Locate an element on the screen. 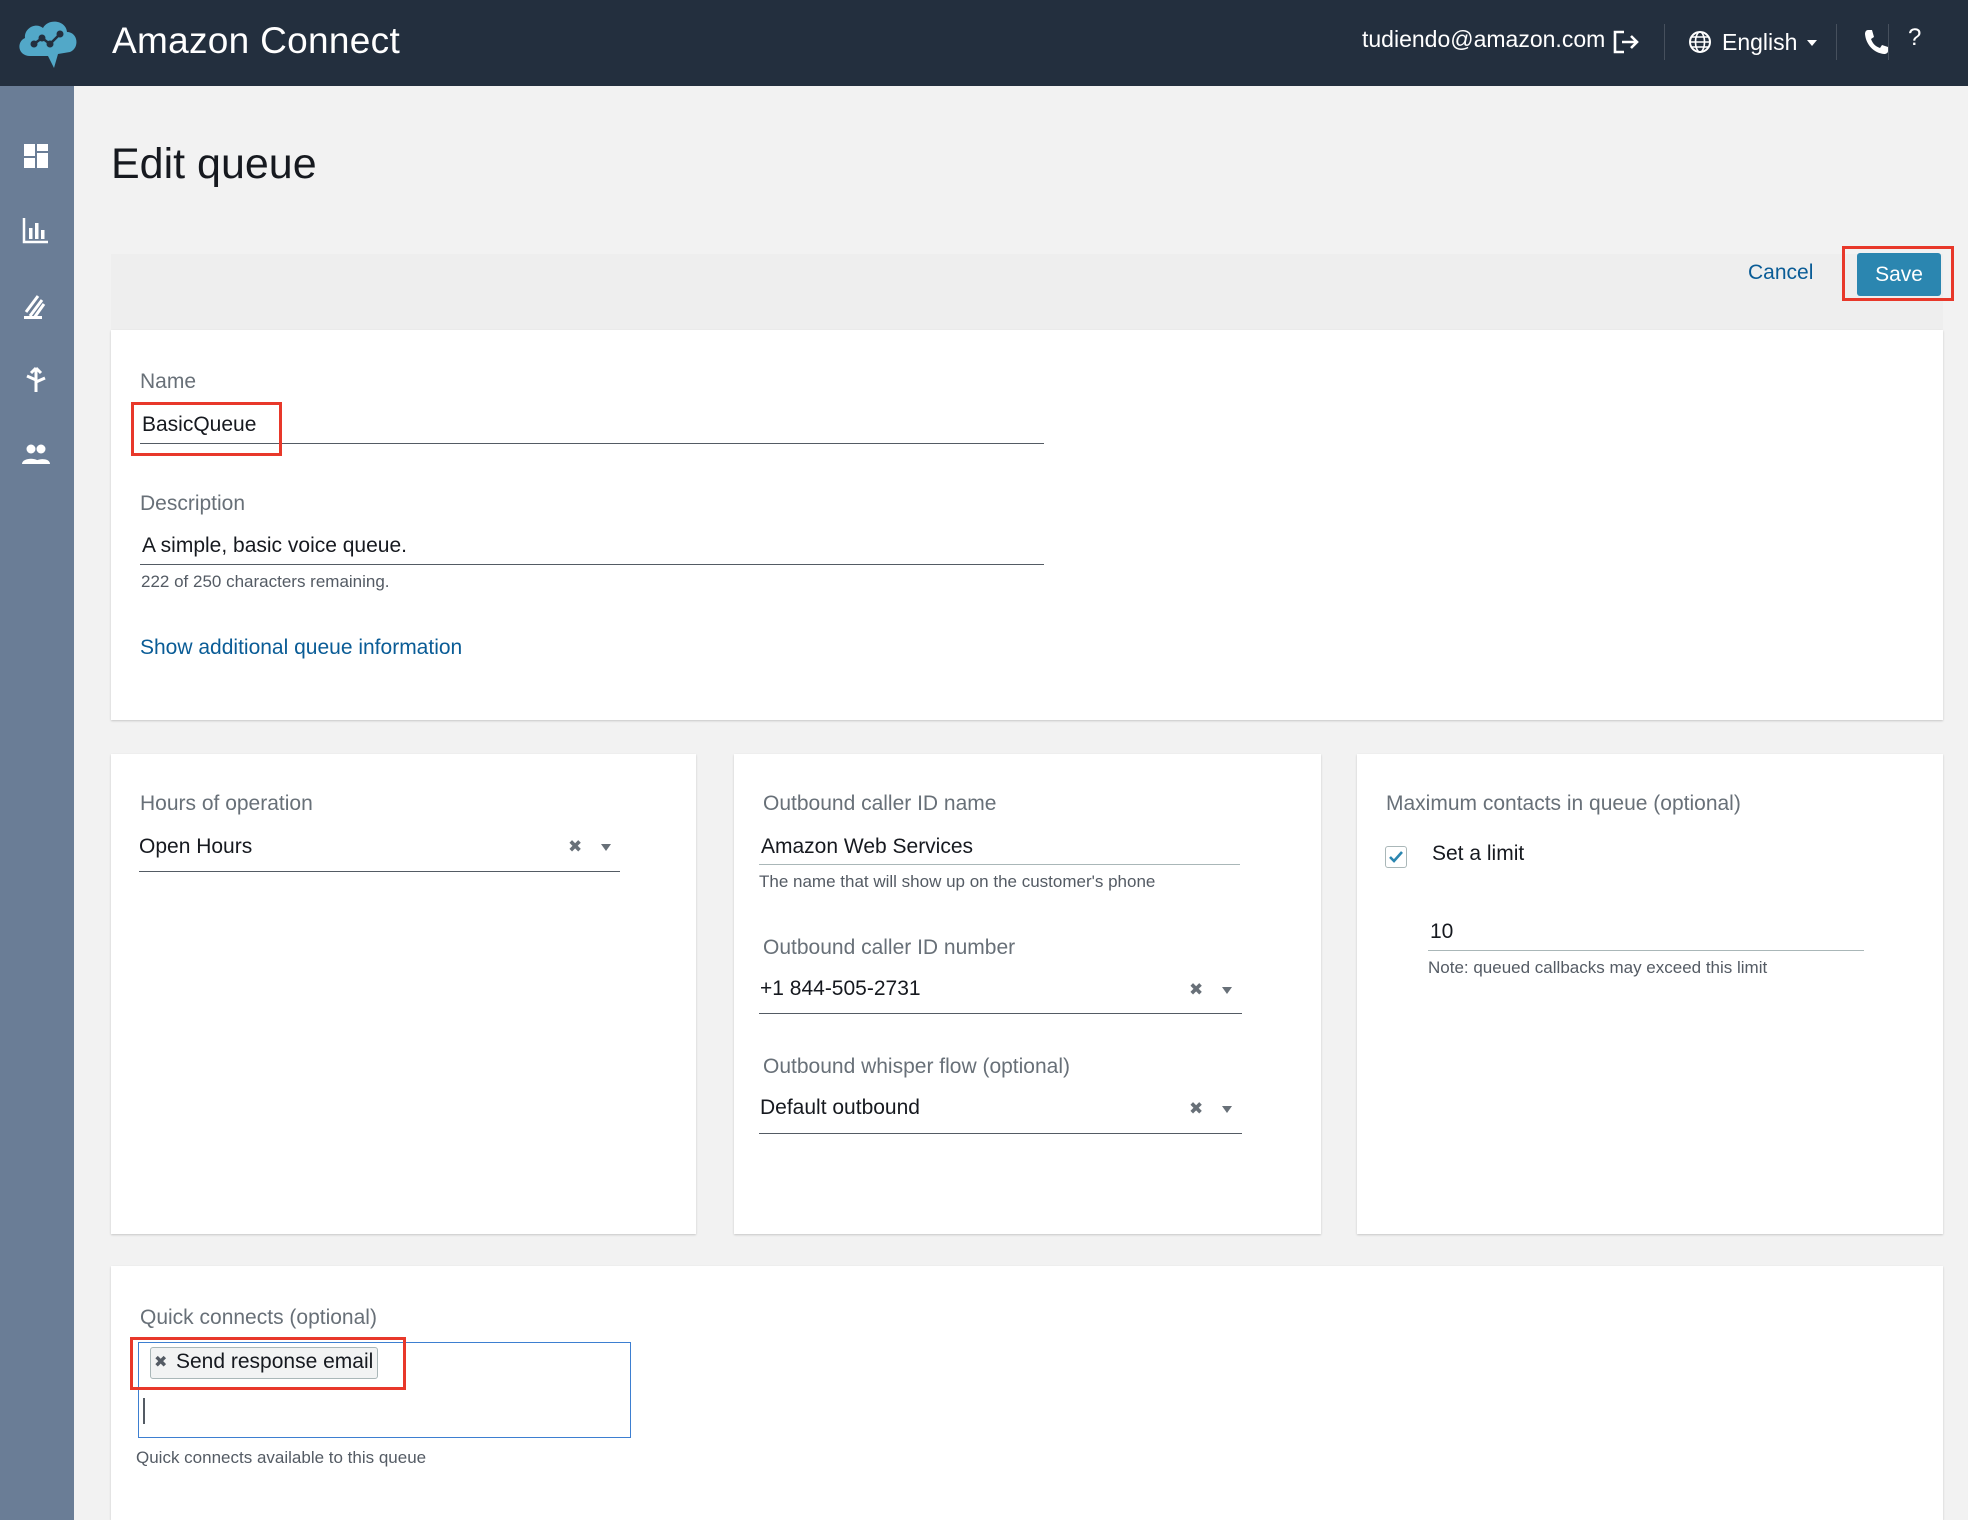 The width and height of the screenshot is (1968, 1520). globe-icon is located at coordinates (1700, 42).